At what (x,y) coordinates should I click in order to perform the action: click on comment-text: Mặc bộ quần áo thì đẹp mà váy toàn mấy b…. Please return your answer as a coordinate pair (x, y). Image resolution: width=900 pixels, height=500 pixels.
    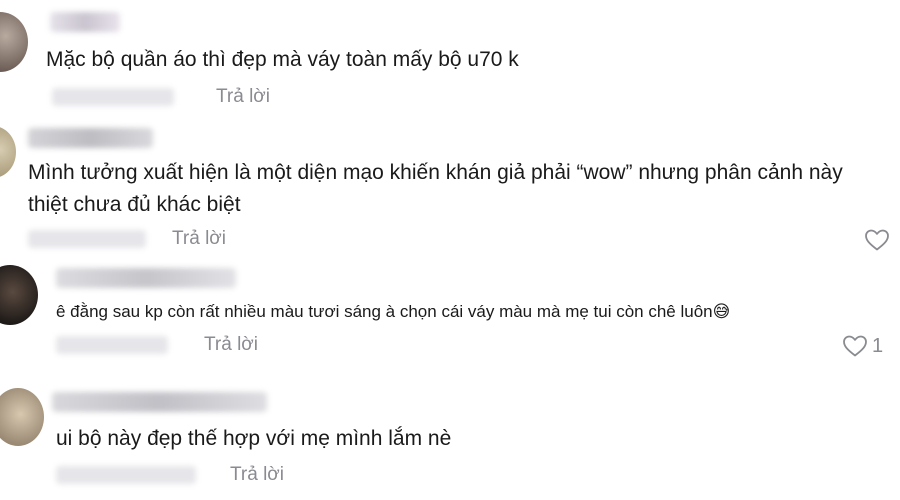
    Looking at the image, I should click on (282, 59).